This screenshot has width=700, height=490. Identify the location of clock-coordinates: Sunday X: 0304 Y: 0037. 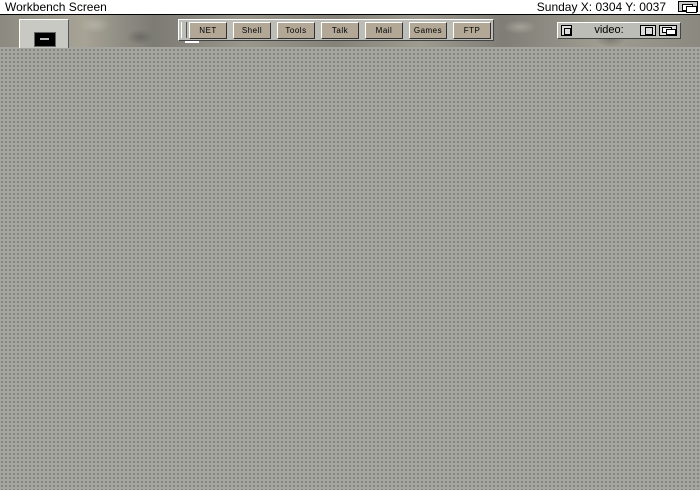
(601, 7).